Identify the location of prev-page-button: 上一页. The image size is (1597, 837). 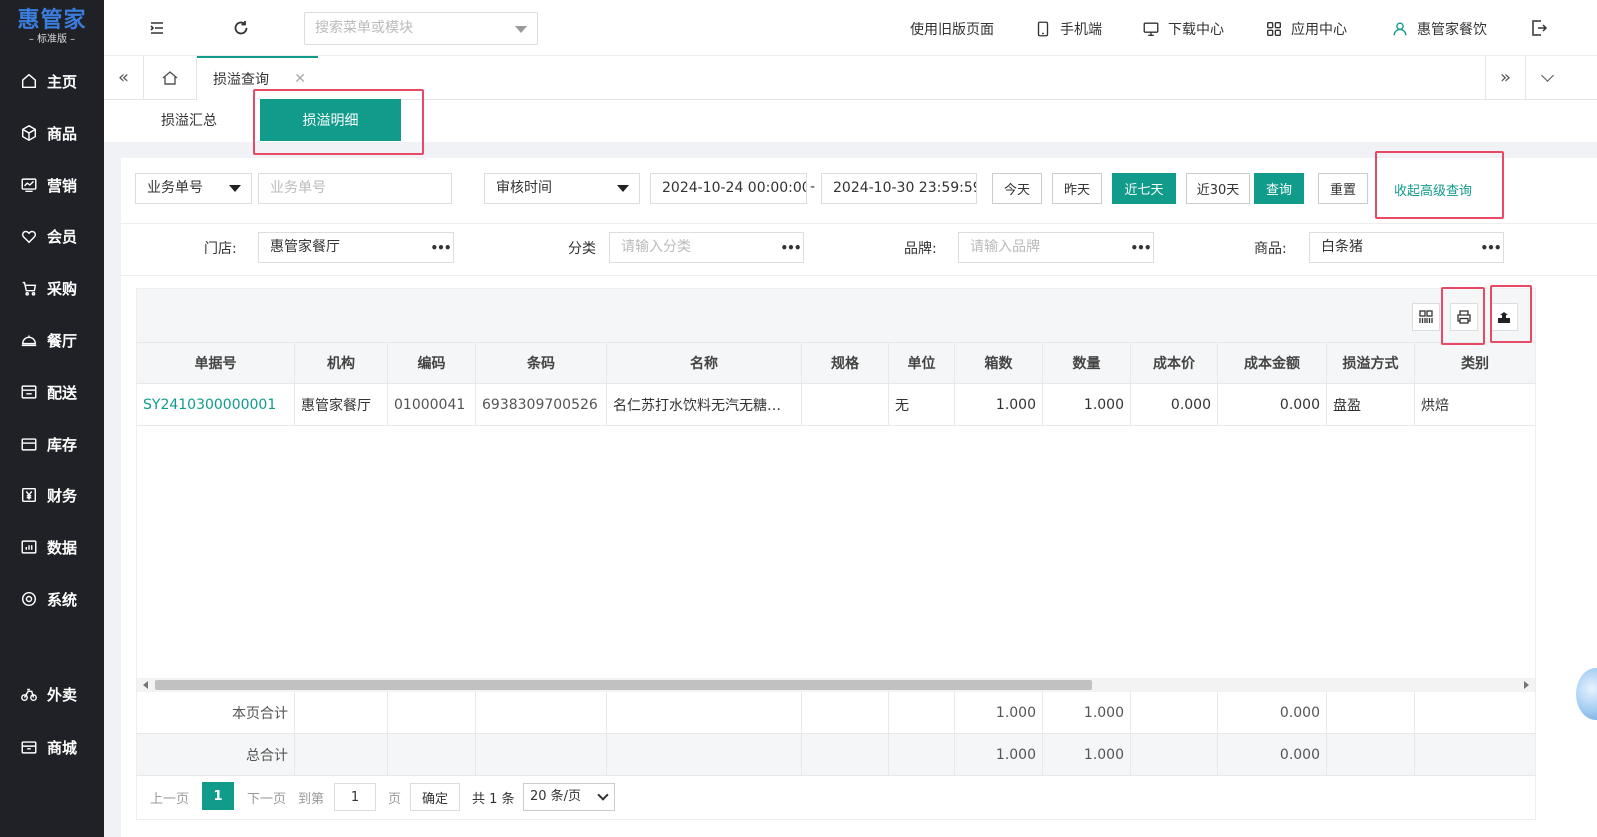
(169, 797).